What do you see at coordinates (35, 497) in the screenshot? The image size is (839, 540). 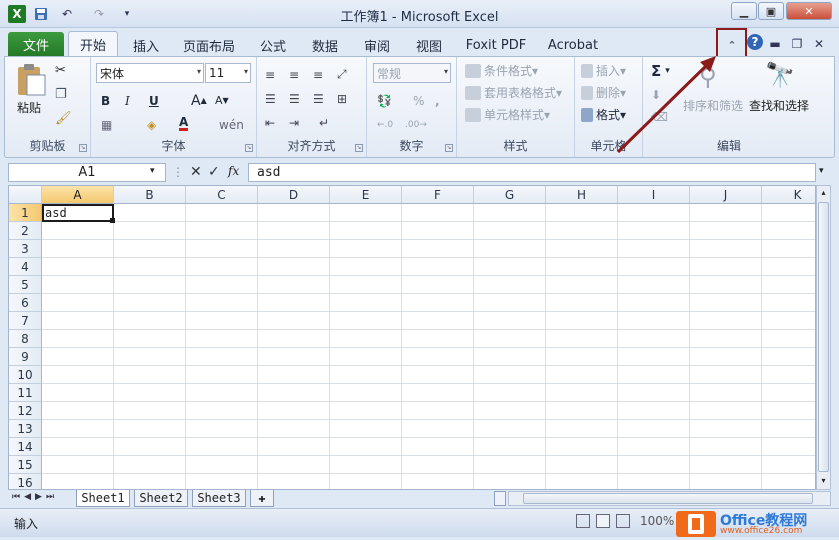 I see `sheet-nav-icon: ⏮◀▶⏭` at bounding box center [35, 497].